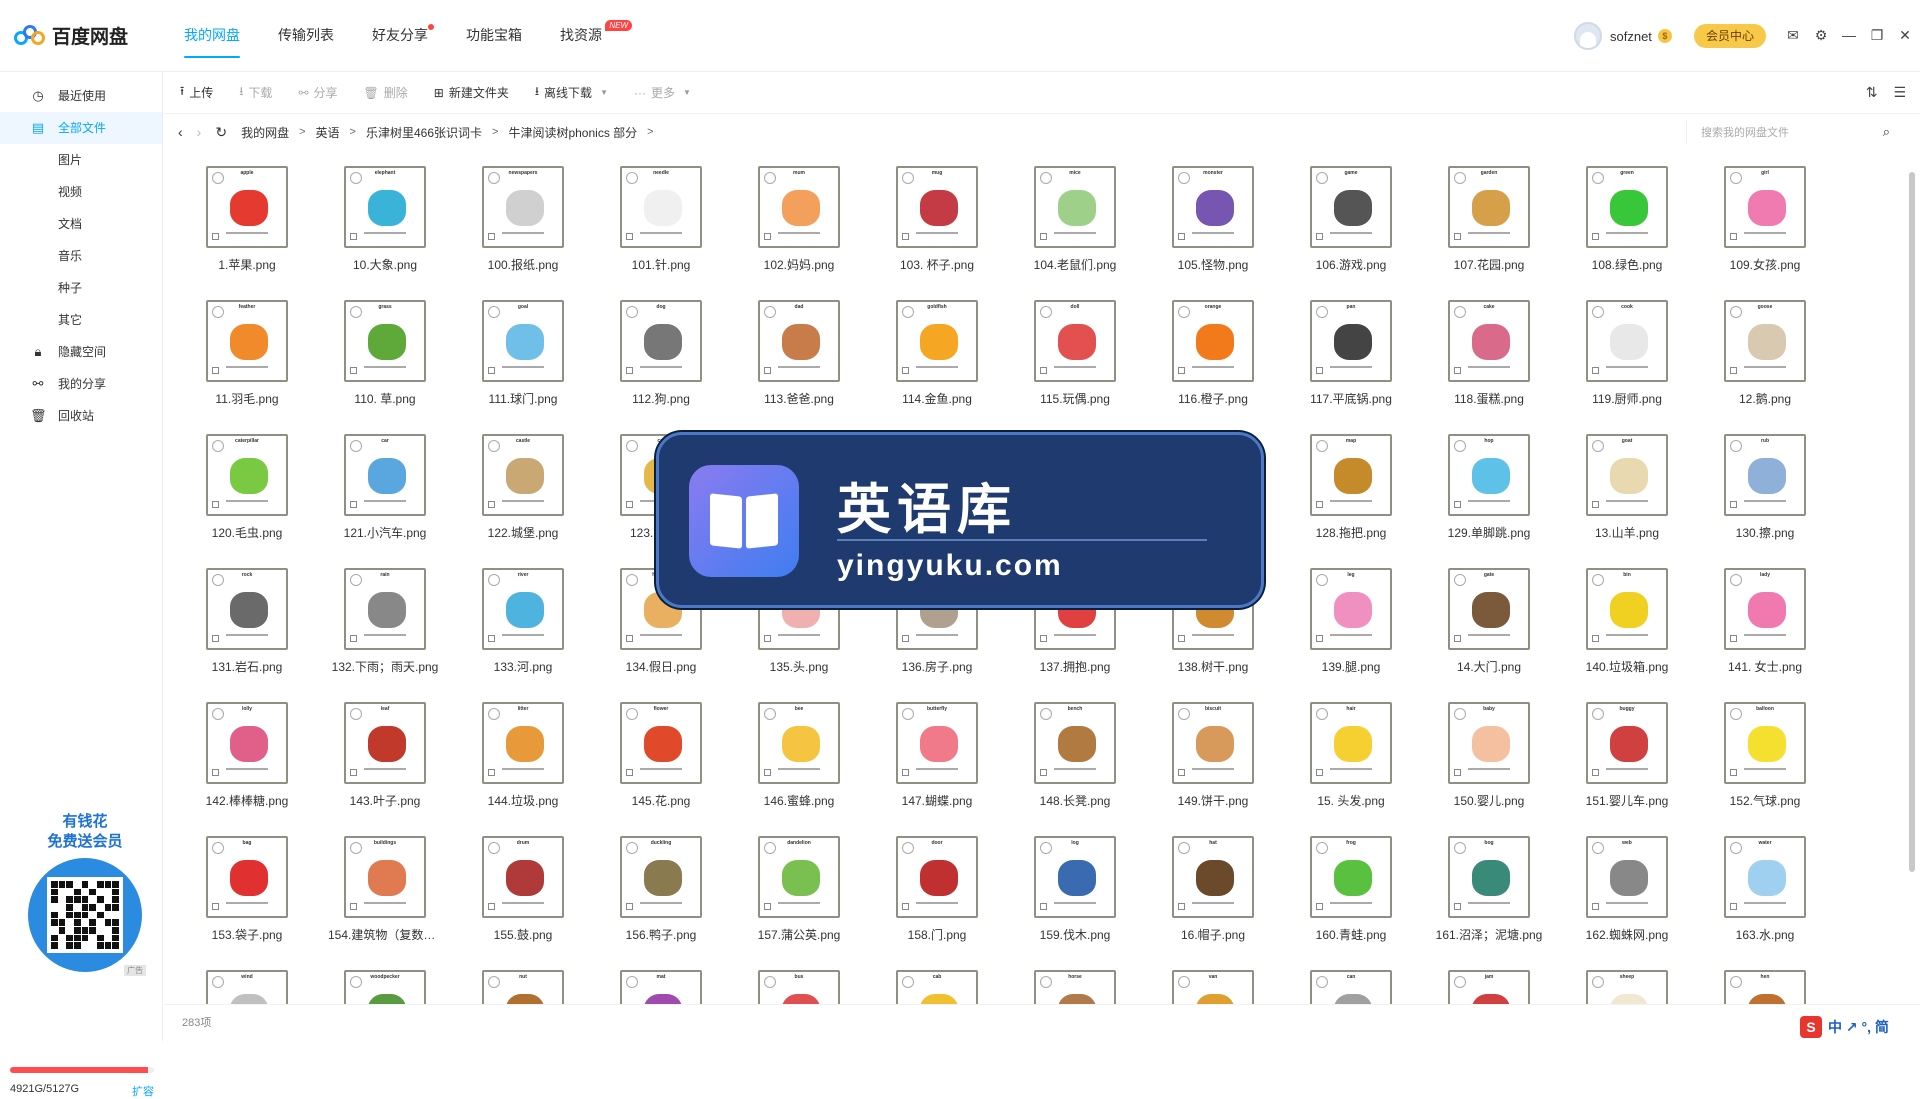 This screenshot has width=1920, height=1099. What do you see at coordinates (247, 877) in the screenshot?
I see `file-thumbnail: bag` at bounding box center [247, 877].